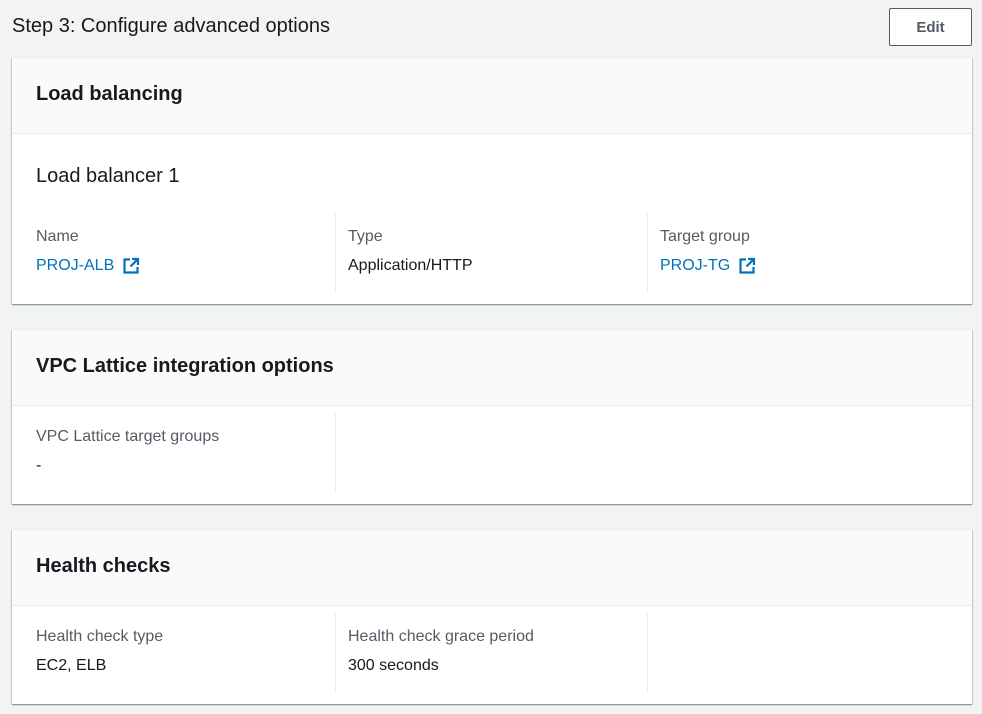 The width and height of the screenshot is (982, 714). What do you see at coordinates (171, 26) in the screenshot?
I see `page-title: Step 3: Configure advanced options` at bounding box center [171, 26].